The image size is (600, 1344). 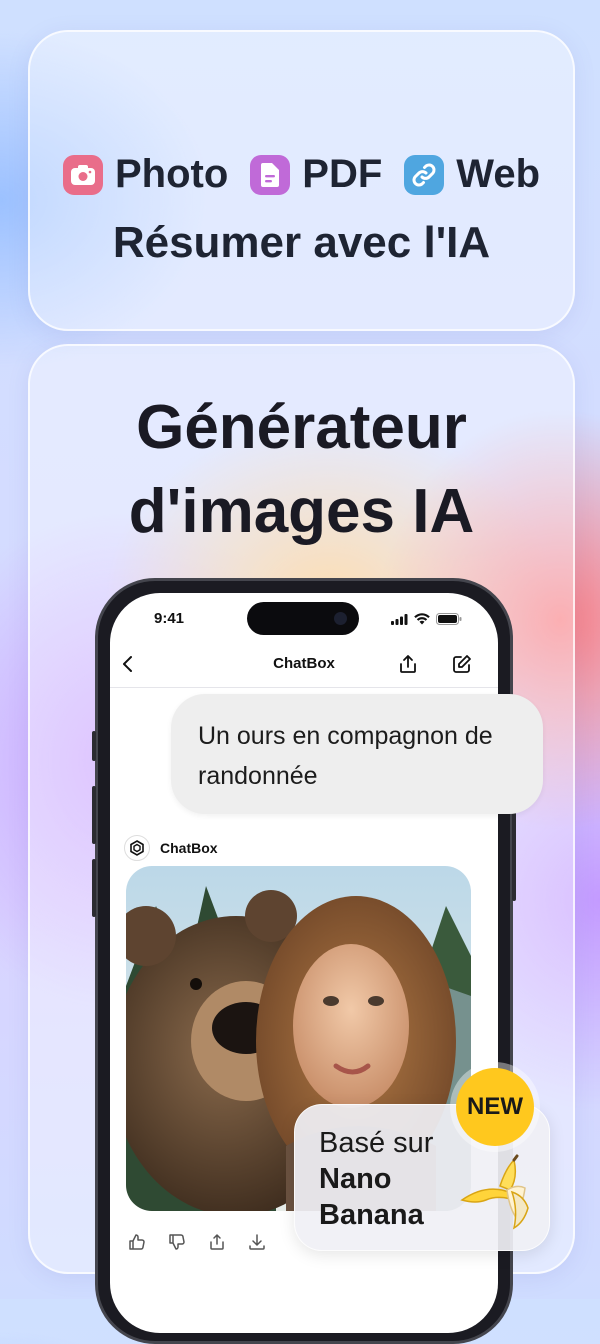 I want to click on summary-title: Résumer avec l'IA, so click(x=301, y=242).